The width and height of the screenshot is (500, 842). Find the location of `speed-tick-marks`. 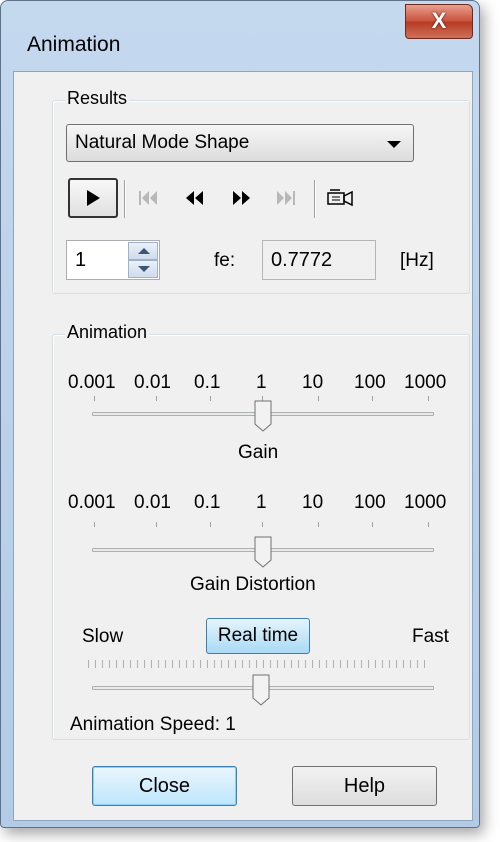

speed-tick-marks is located at coordinates (258, 664).